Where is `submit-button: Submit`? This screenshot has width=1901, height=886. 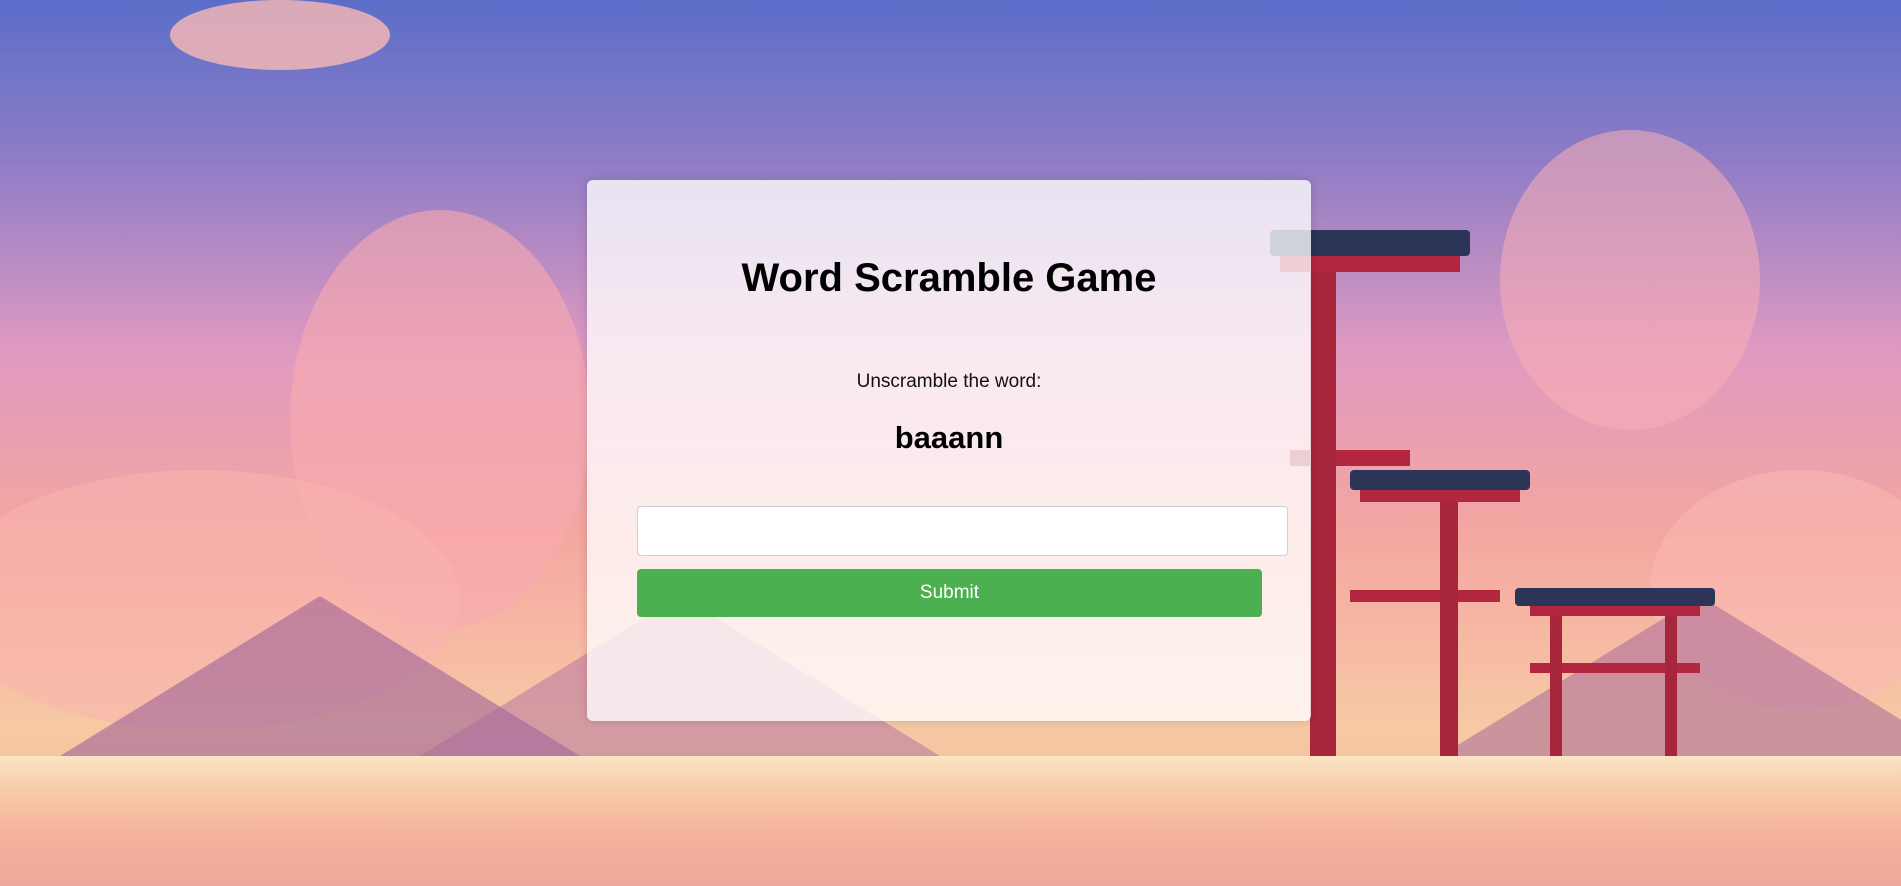
submit-button: Submit is located at coordinates (949, 593).